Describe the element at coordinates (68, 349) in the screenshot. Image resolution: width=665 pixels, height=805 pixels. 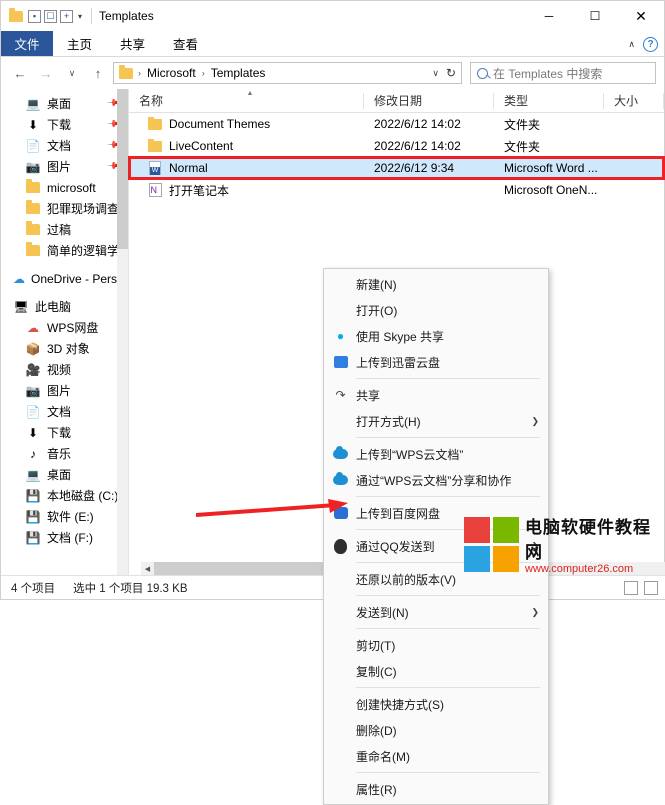
I see `sidebar-item-label: 3D 对象` at that location.